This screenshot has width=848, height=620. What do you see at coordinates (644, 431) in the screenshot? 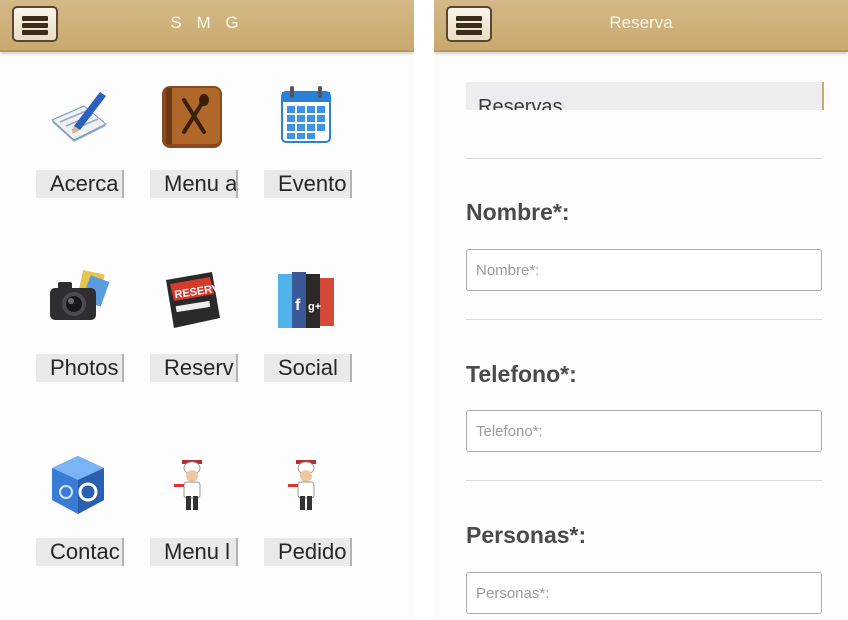
I see `telefono-input` at bounding box center [644, 431].